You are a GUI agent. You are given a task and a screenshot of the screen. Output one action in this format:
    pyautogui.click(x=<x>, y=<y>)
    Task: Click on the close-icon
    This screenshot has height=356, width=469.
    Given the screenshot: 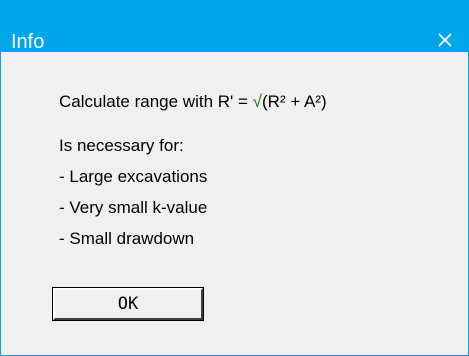 What is the action you would take?
    pyautogui.click(x=445, y=40)
    